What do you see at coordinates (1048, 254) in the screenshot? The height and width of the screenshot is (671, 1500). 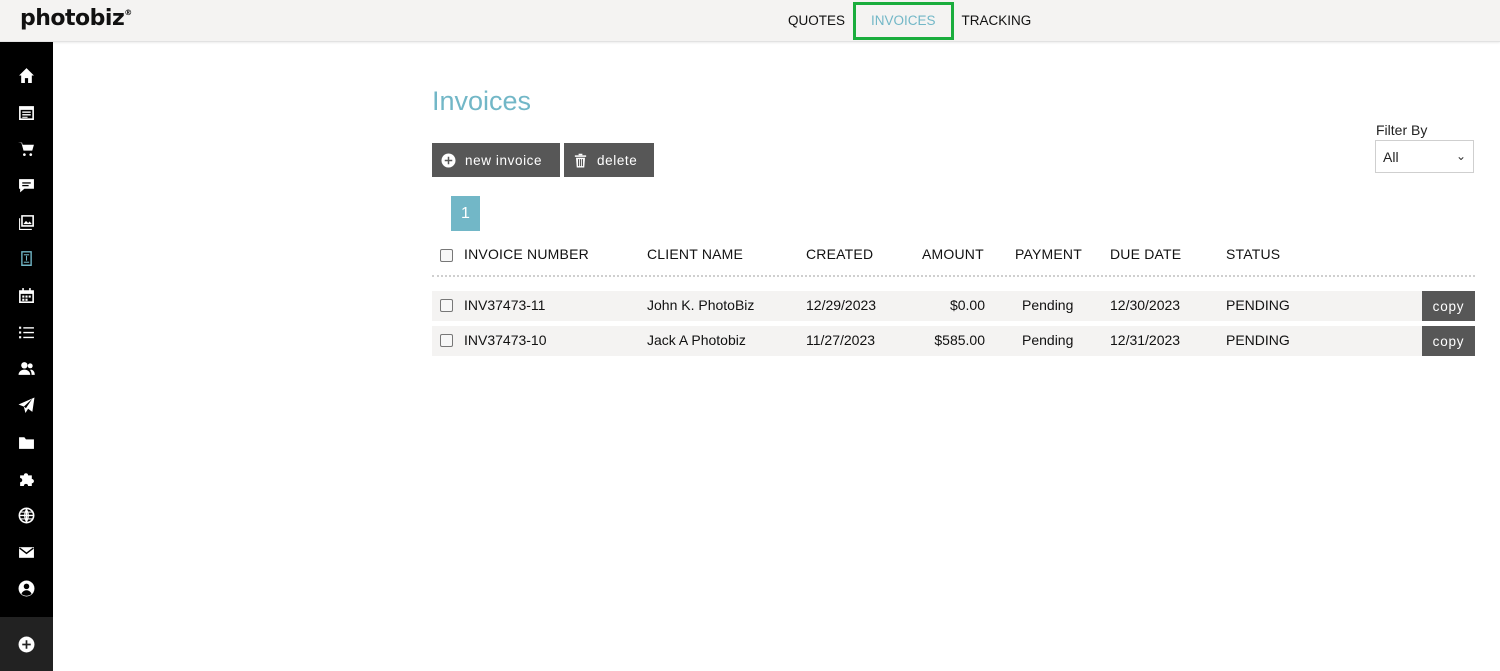 I see `header-payment: PAYMENT` at bounding box center [1048, 254].